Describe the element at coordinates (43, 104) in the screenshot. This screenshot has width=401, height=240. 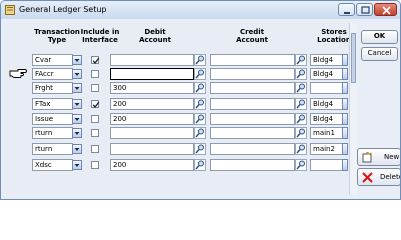
I see `transaction-type-value: FTax` at that location.